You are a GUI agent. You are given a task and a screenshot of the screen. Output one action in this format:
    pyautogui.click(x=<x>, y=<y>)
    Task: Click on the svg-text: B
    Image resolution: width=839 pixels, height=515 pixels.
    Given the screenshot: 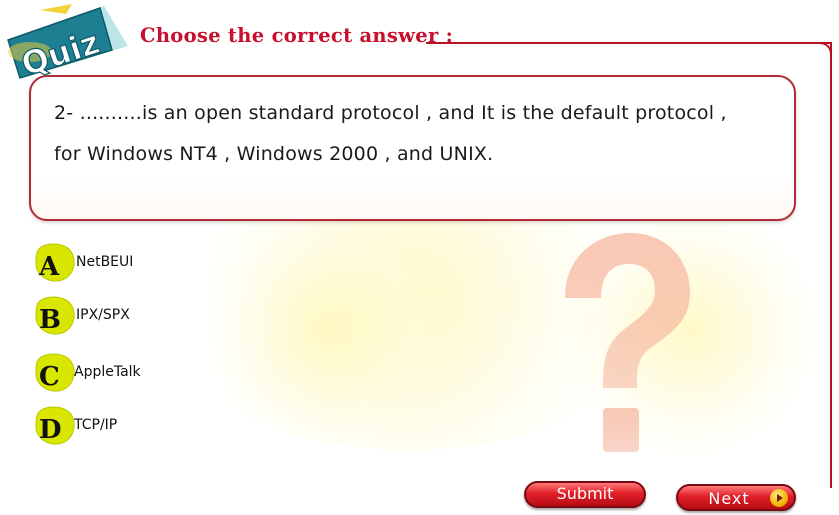 What is the action you would take?
    pyautogui.click(x=50, y=320)
    